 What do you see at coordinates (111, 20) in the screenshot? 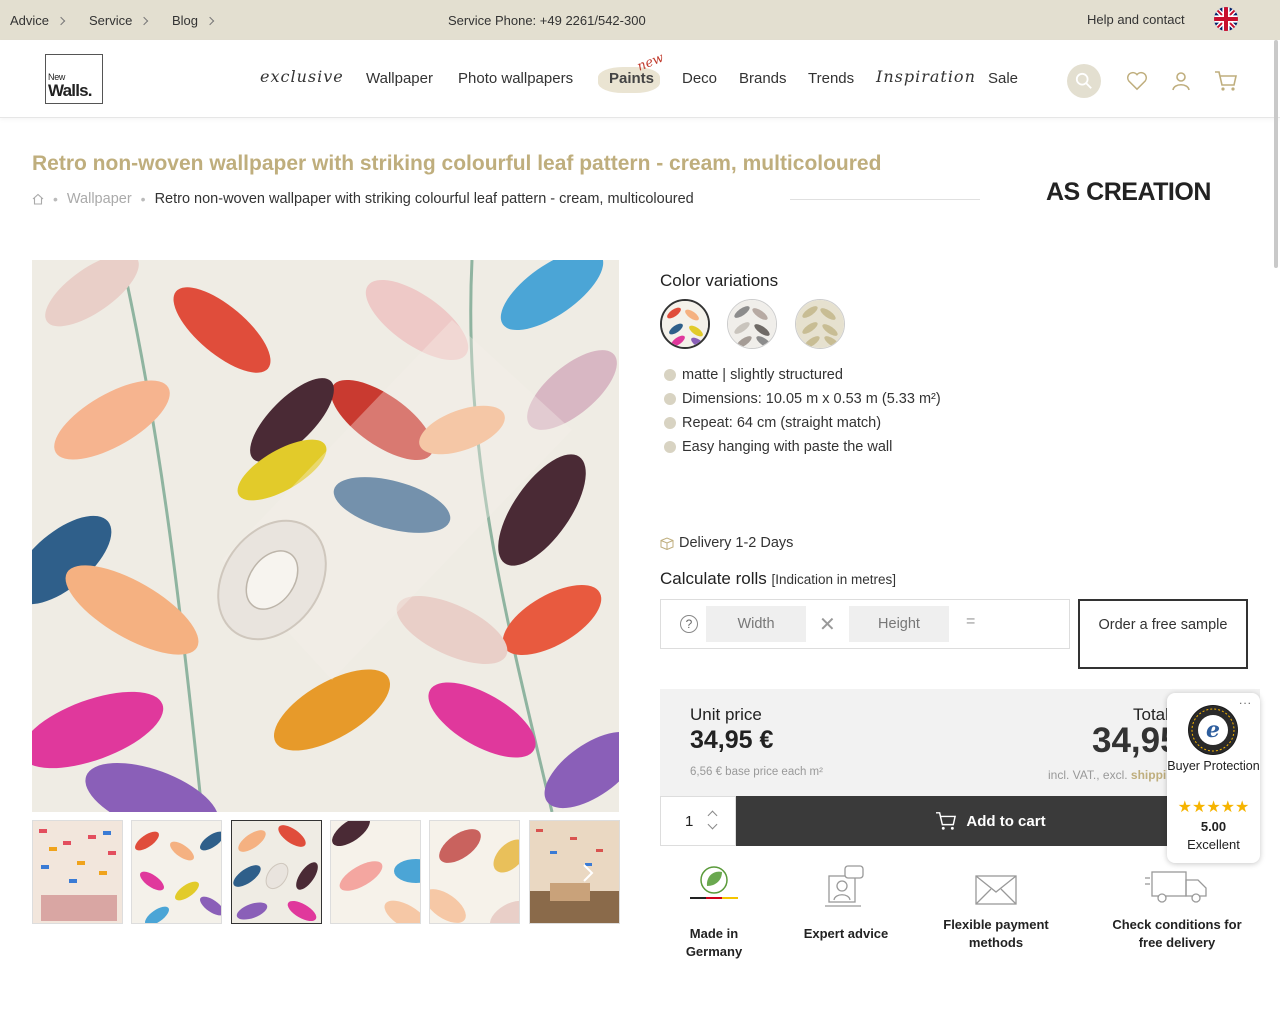
I see `service-label: Service` at bounding box center [111, 20].